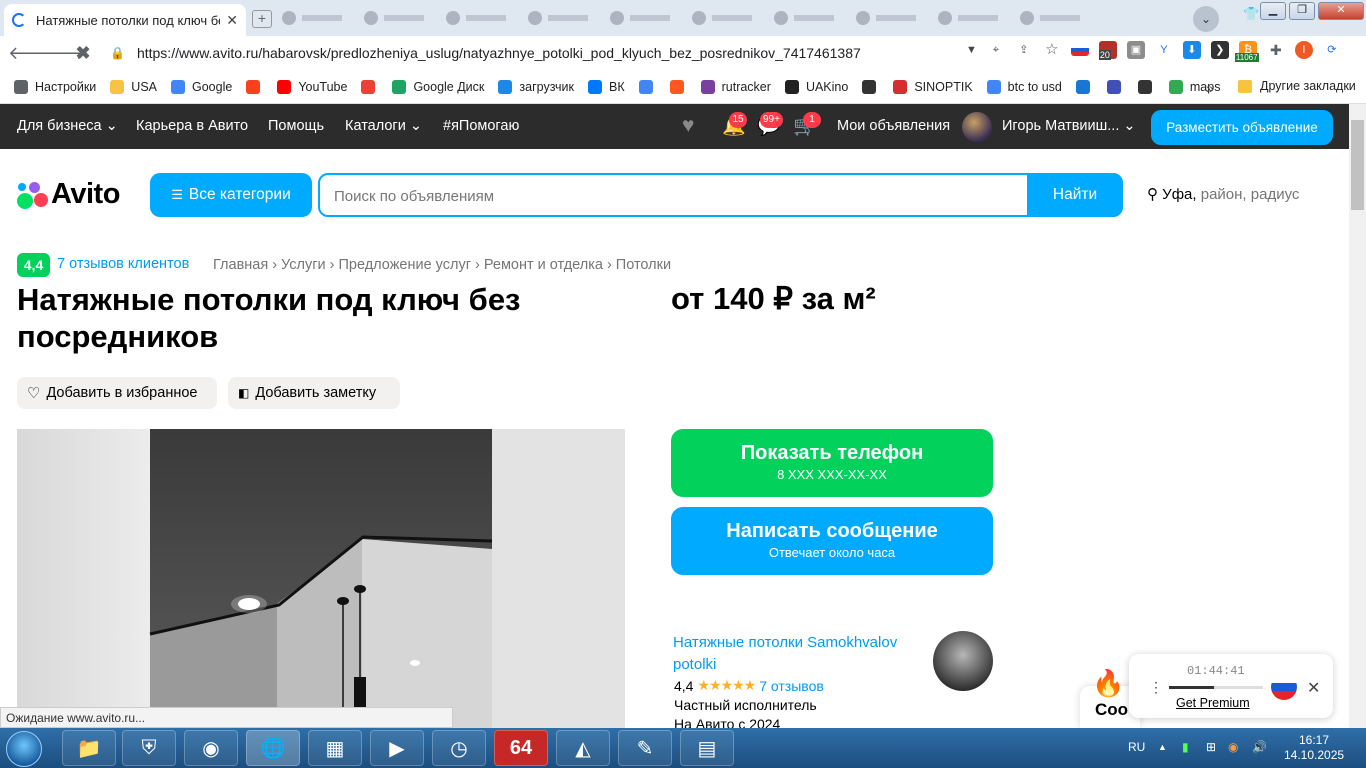  What do you see at coordinates (543, 265) in the screenshot?
I see `breadcrumb-item: Ремонт и отделка` at bounding box center [543, 265].